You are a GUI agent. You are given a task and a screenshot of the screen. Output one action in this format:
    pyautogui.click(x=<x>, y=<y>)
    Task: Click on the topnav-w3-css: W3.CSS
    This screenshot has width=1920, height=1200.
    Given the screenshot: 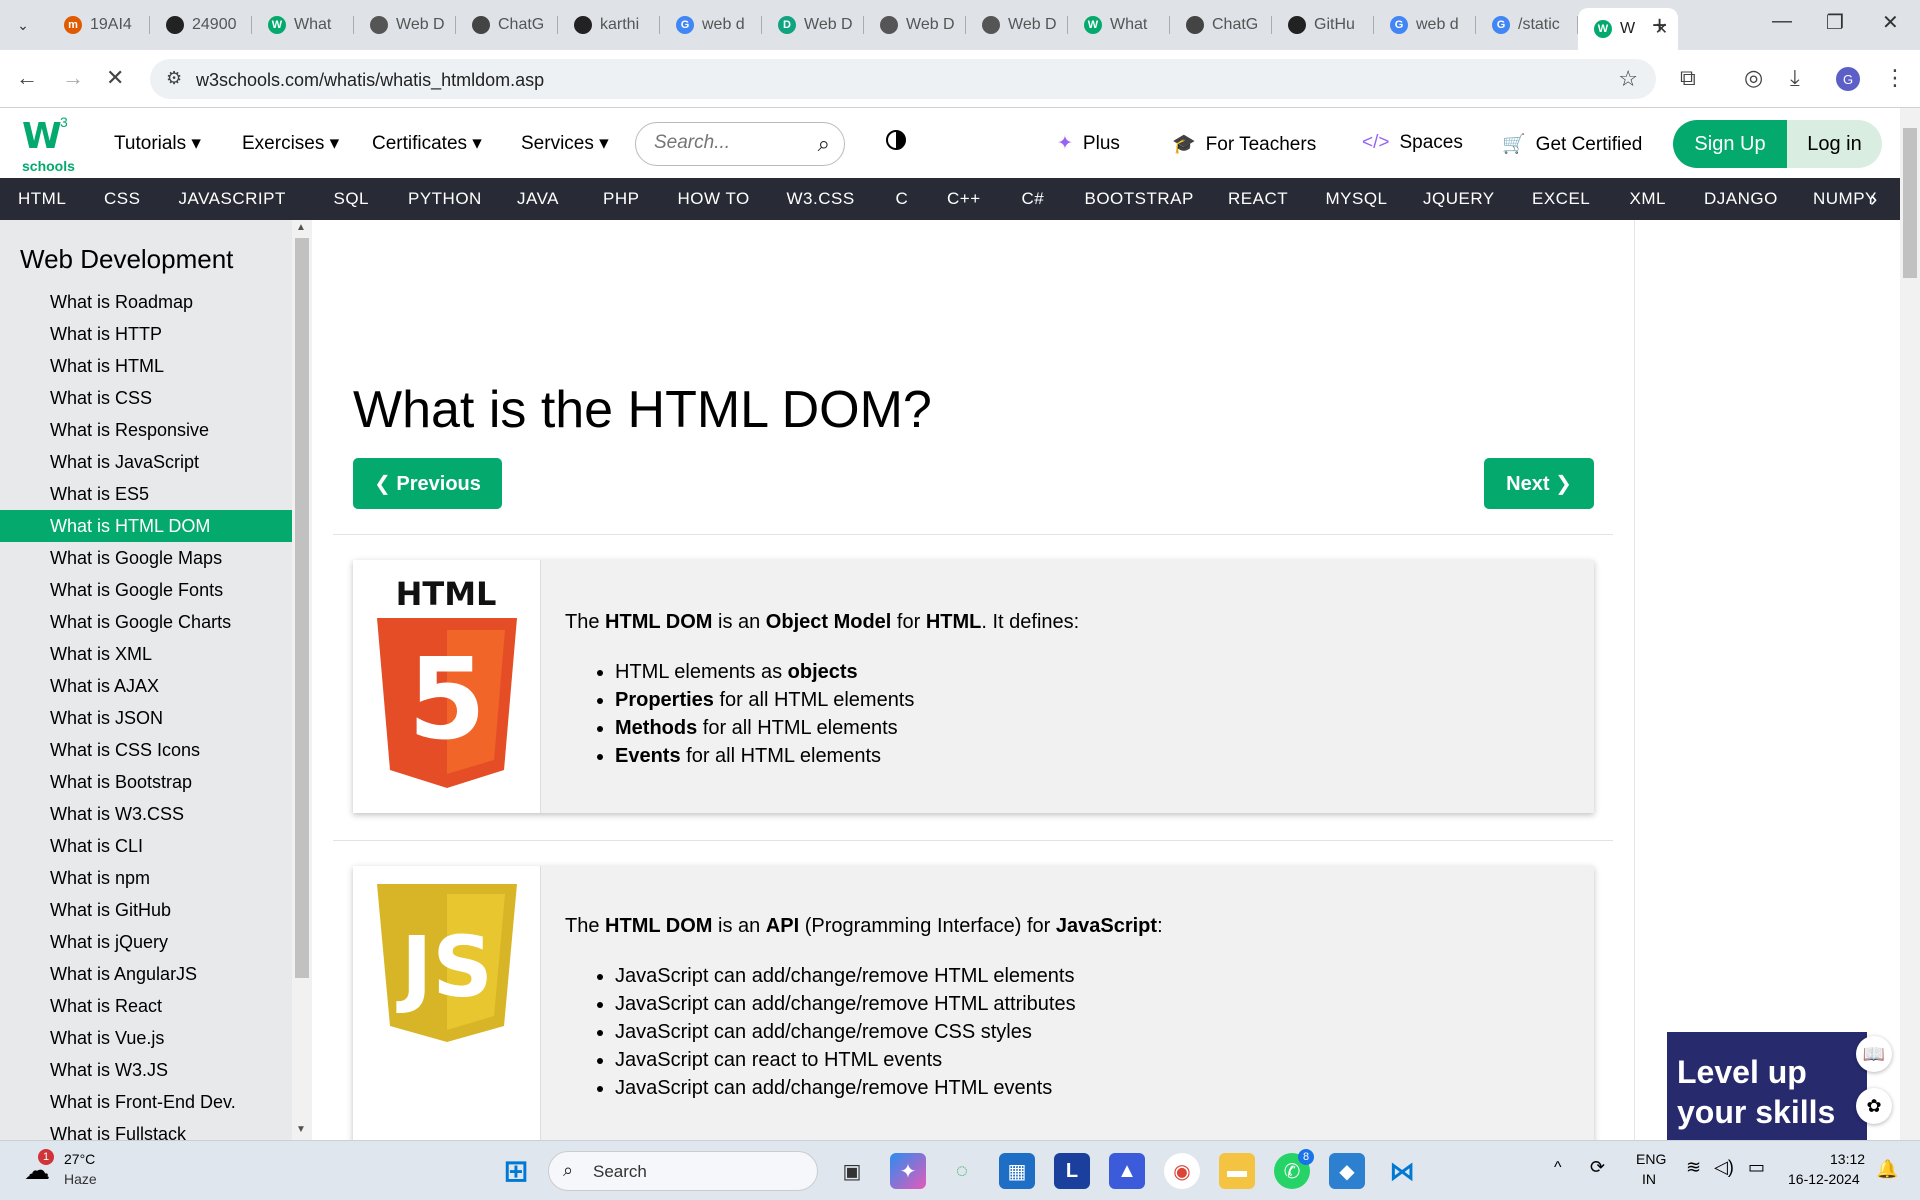 What is the action you would take?
    pyautogui.click(x=821, y=199)
    